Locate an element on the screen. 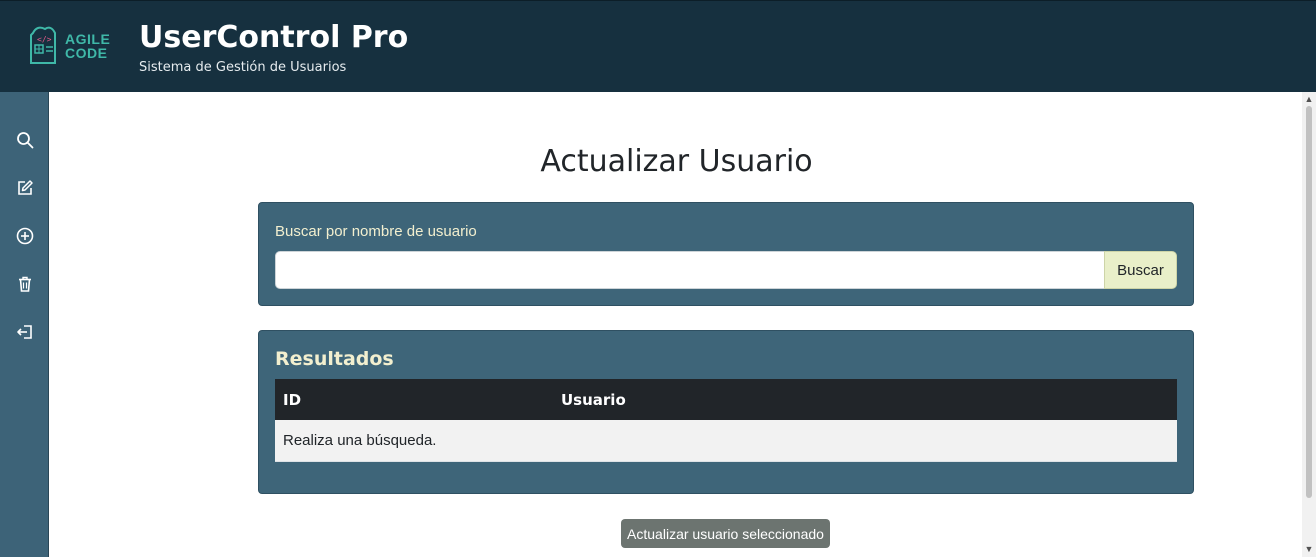 This screenshot has height=557, width=1316. logo-text-code: CODE is located at coordinates (86, 53).